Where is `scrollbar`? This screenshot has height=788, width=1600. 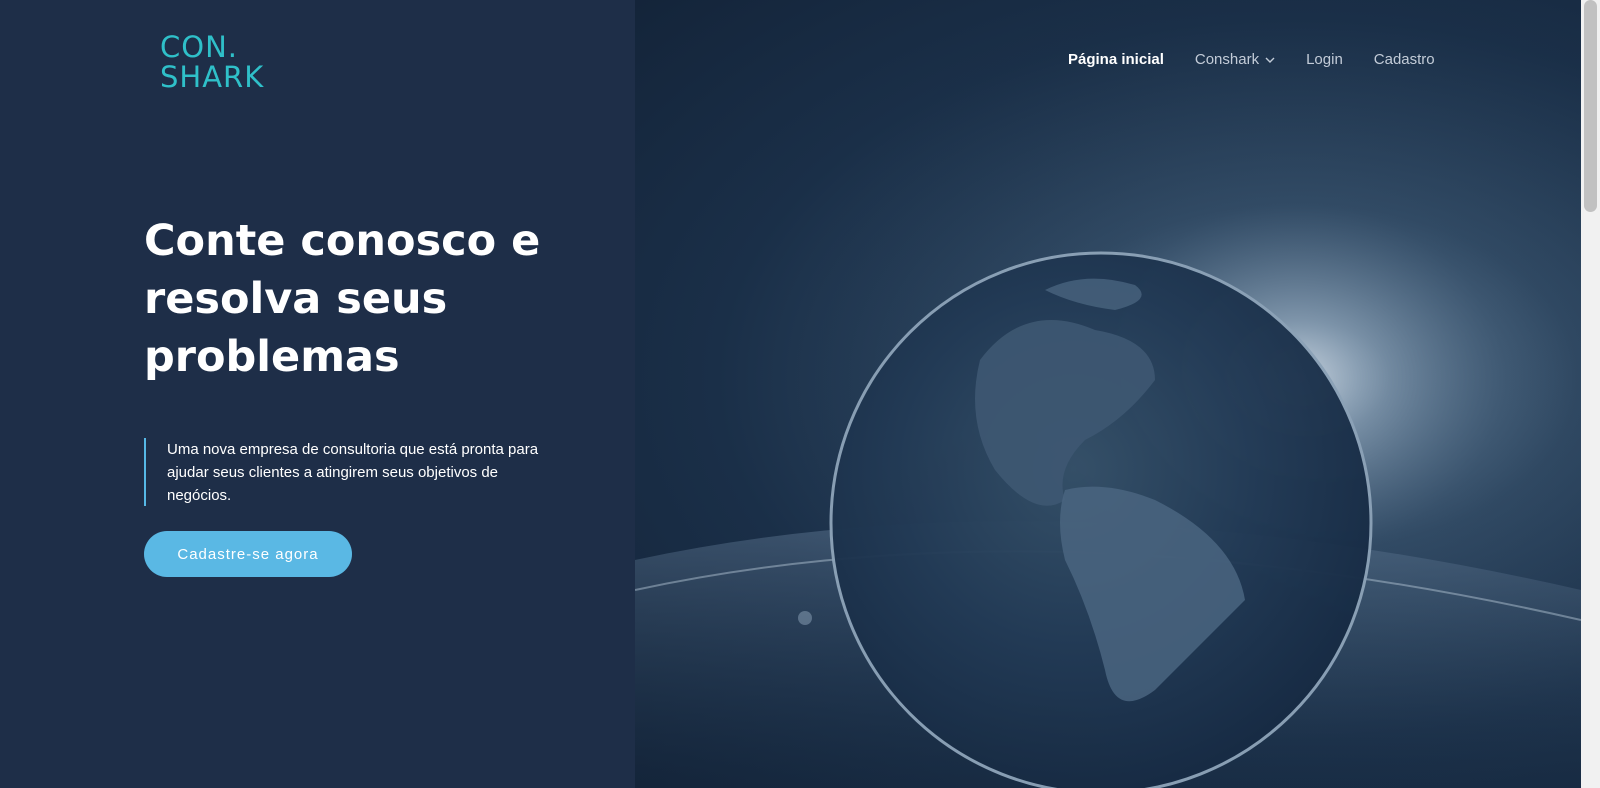 scrollbar is located at coordinates (1590, 394).